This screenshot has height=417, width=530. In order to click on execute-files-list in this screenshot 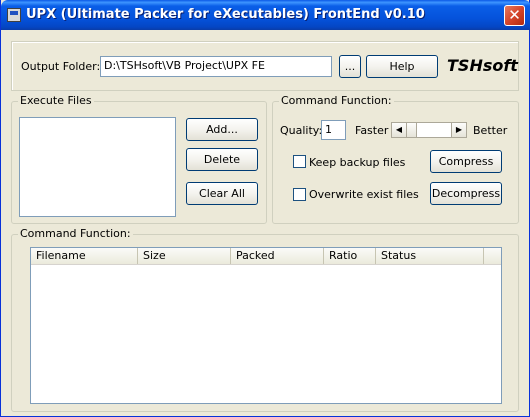, I will do `click(97, 167)`.